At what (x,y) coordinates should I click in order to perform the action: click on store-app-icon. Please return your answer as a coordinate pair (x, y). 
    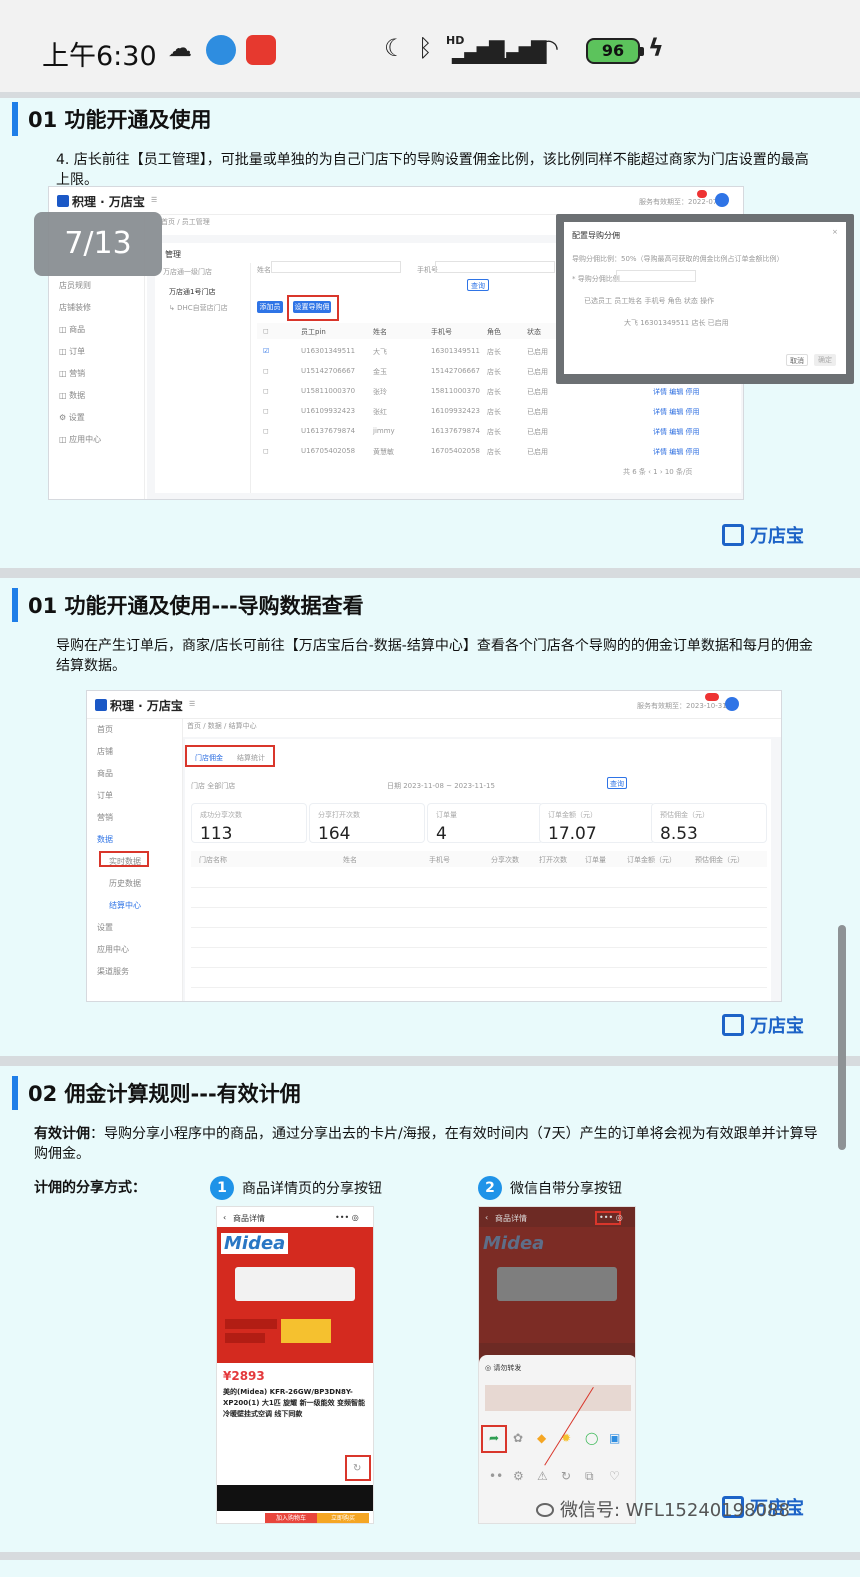
    Looking at the image, I should click on (261, 50).